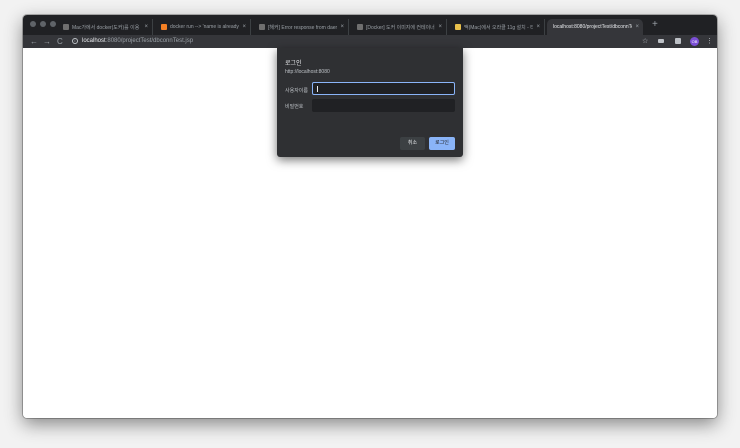 The height and width of the screenshot is (448, 740). I want to click on tab-title: Mac가에서 docker(도커)를 이용, so click(106, 27).